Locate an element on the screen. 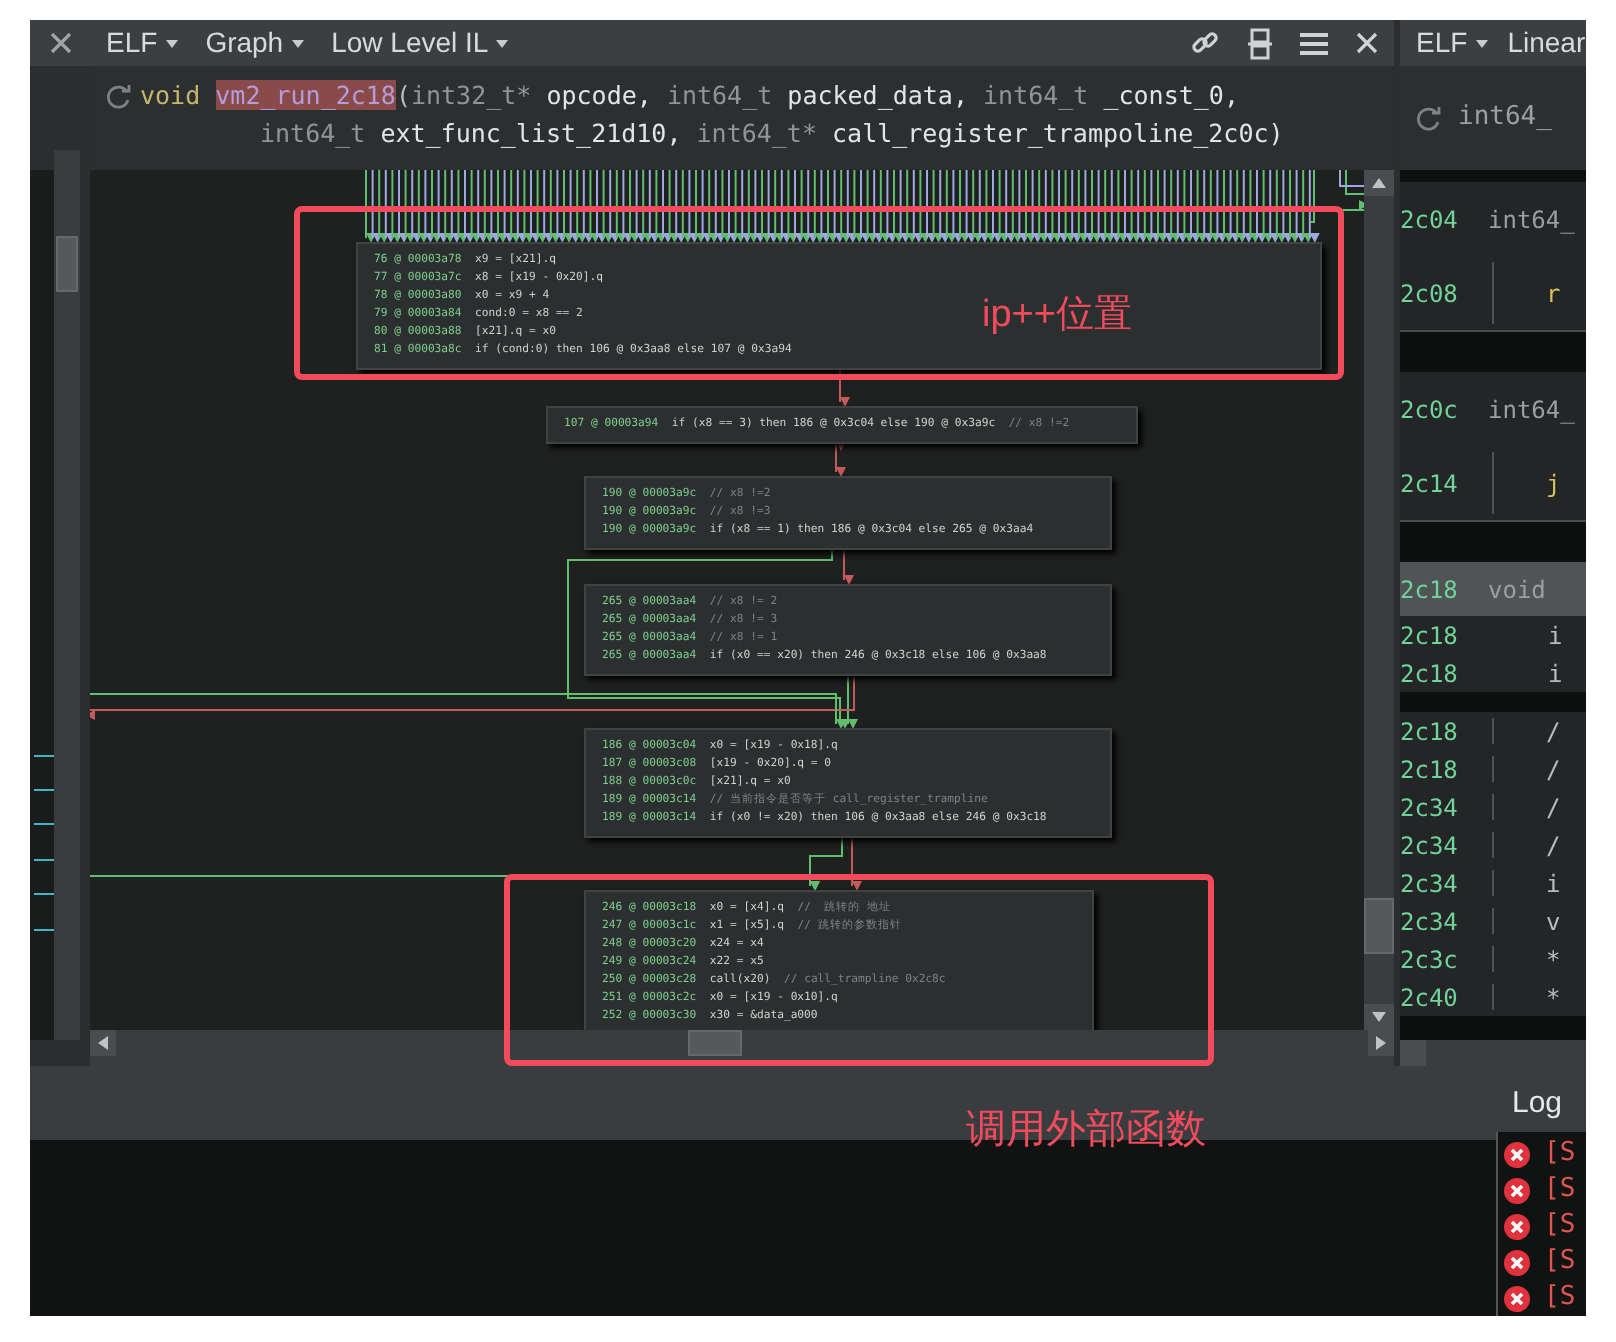 The width and height of the screenshot is (1616, 1342). view-dropdown: Graph is located at coordinates (254, 43).